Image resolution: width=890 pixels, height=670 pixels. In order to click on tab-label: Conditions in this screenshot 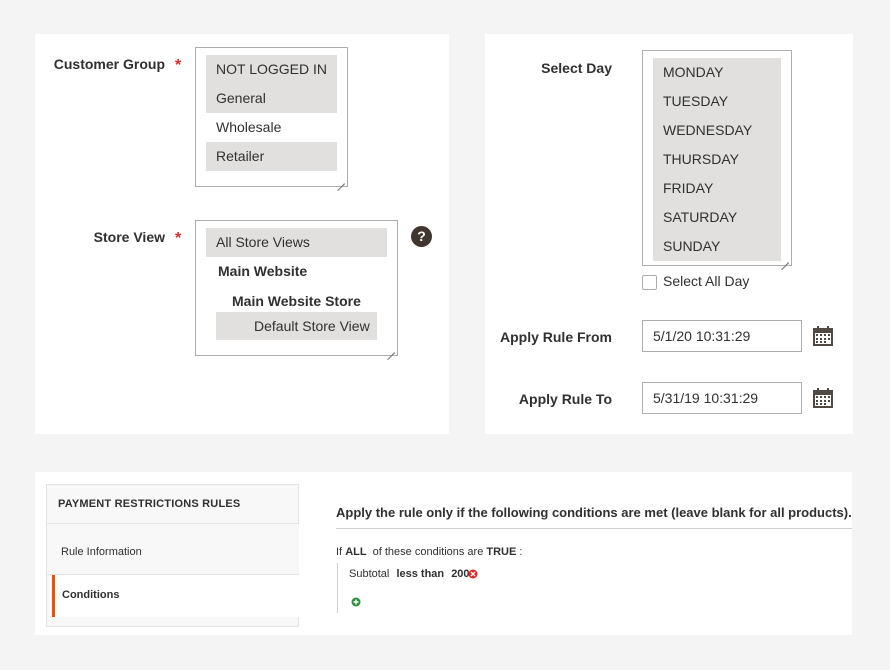, I will do `click(91, 595)`.